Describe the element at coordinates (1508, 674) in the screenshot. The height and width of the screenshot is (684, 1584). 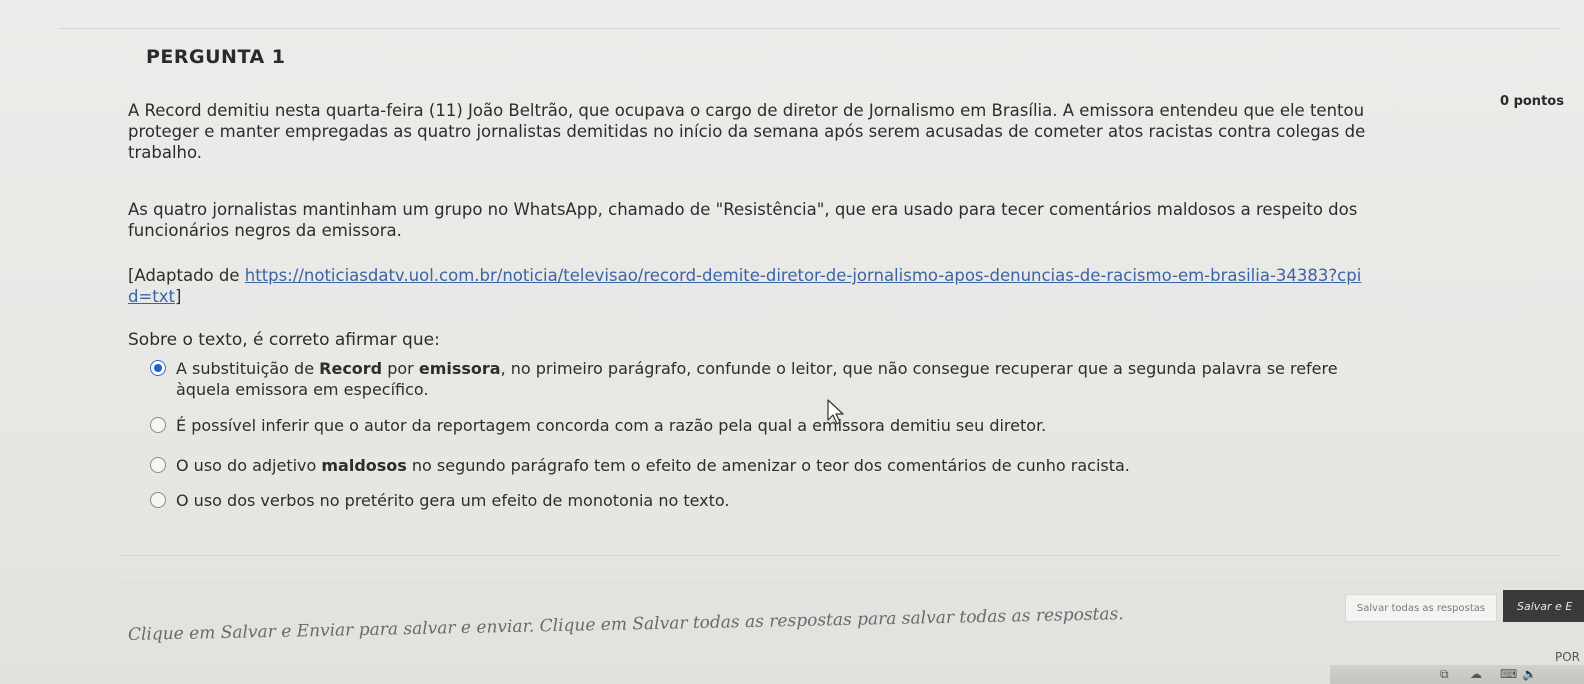
I see `tray-keyboard-icon: ⌨` at that location.